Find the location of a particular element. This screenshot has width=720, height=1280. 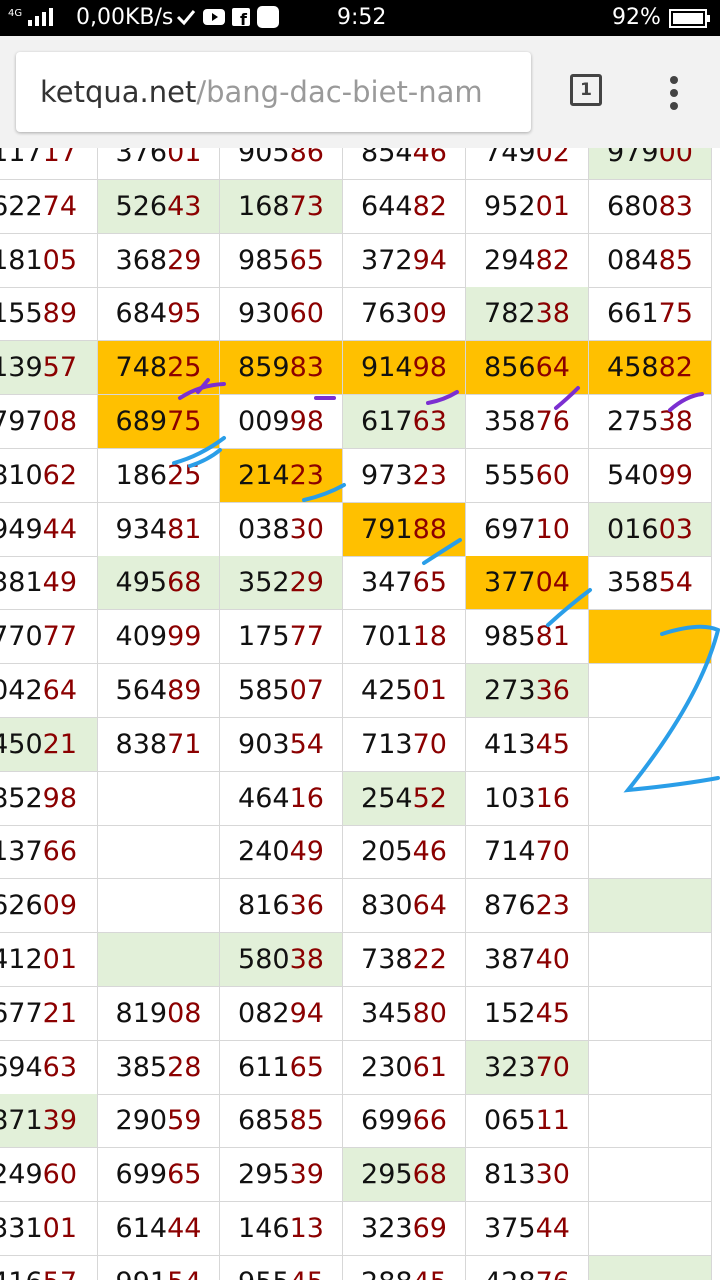

cell-prefix: 428 is located at coordinates (510, 1273).